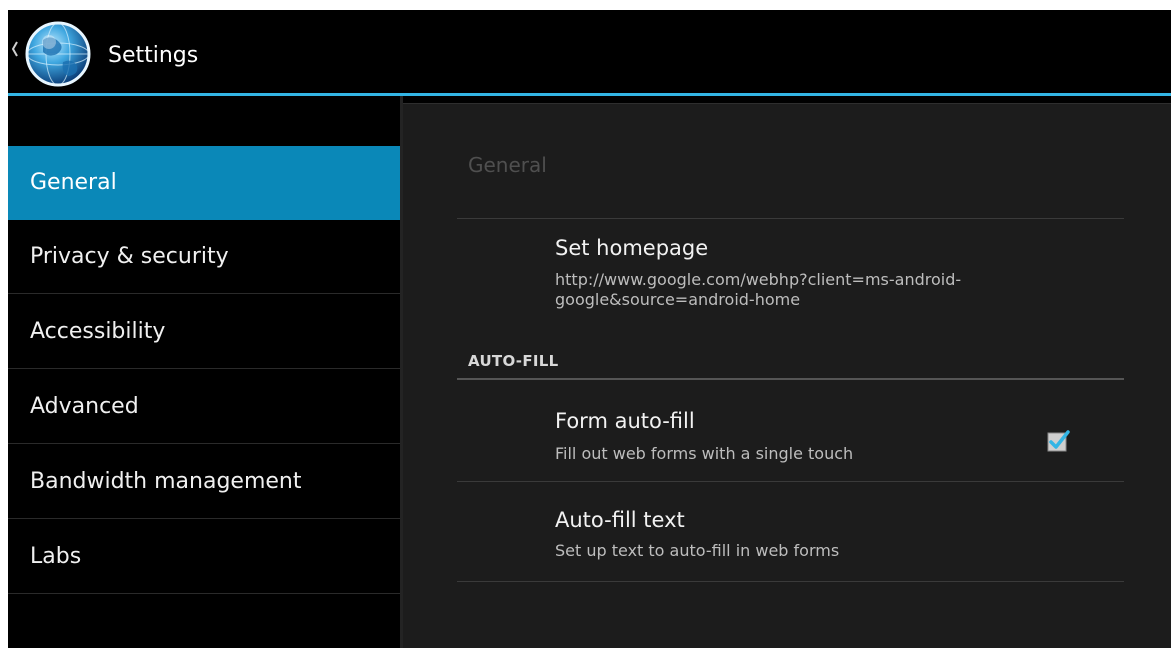 The image size is (1171, 648). I want to click on action-bar: Settings, so click(589, 51).